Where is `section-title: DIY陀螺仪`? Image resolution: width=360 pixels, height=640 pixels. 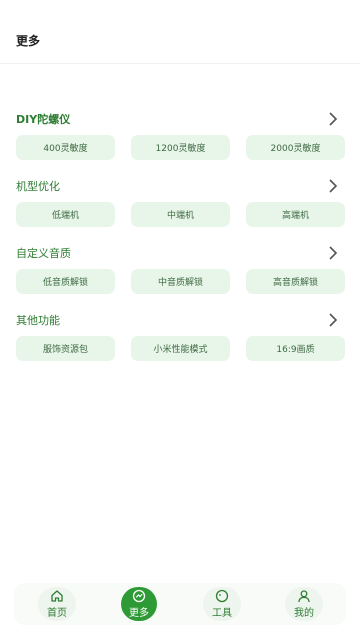
section-title: DIY陀螺仪 is located at coordinates (43, 119).